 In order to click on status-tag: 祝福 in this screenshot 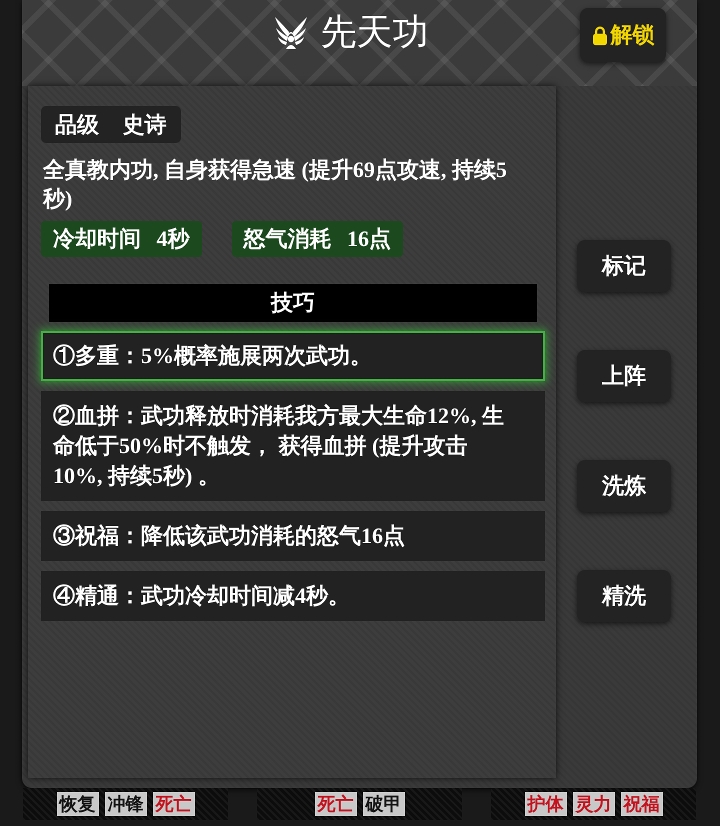, I will do `click(641, 804)`.